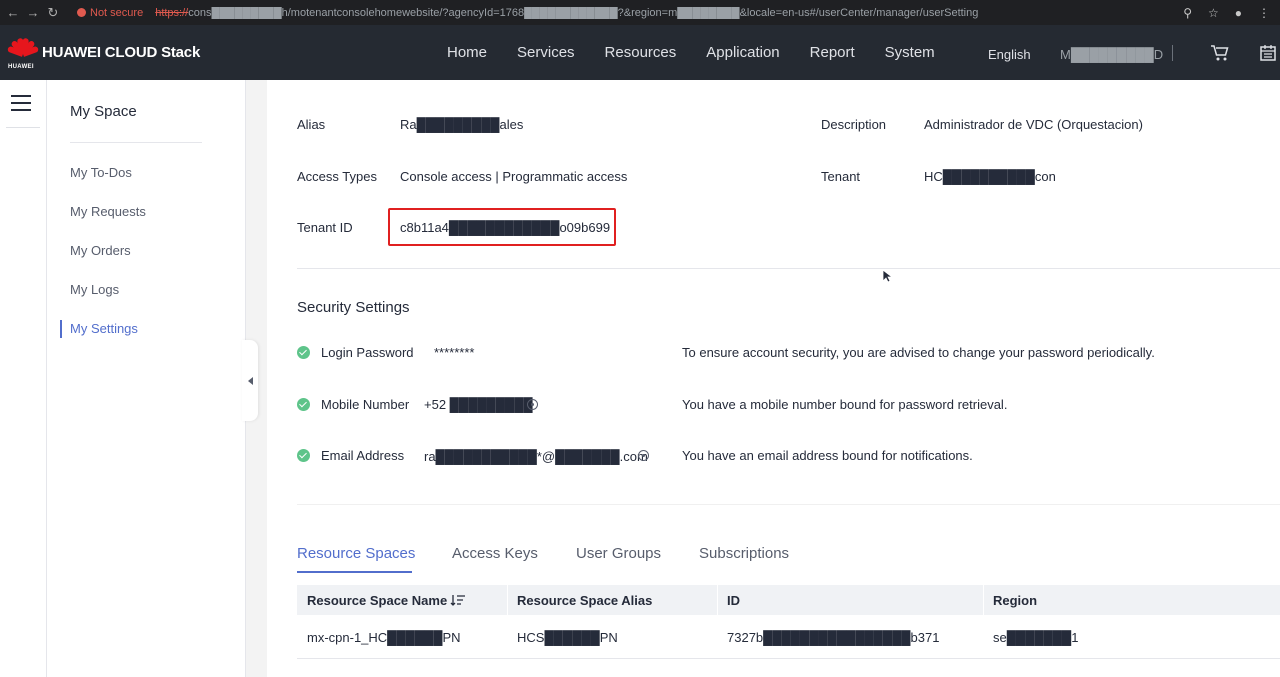 The height and width of the screenshot is (677, 1280). Describe the element at coordinates (1213, 13) in the screenshot. I see `bookmark-star-icon: ☆` at that location.